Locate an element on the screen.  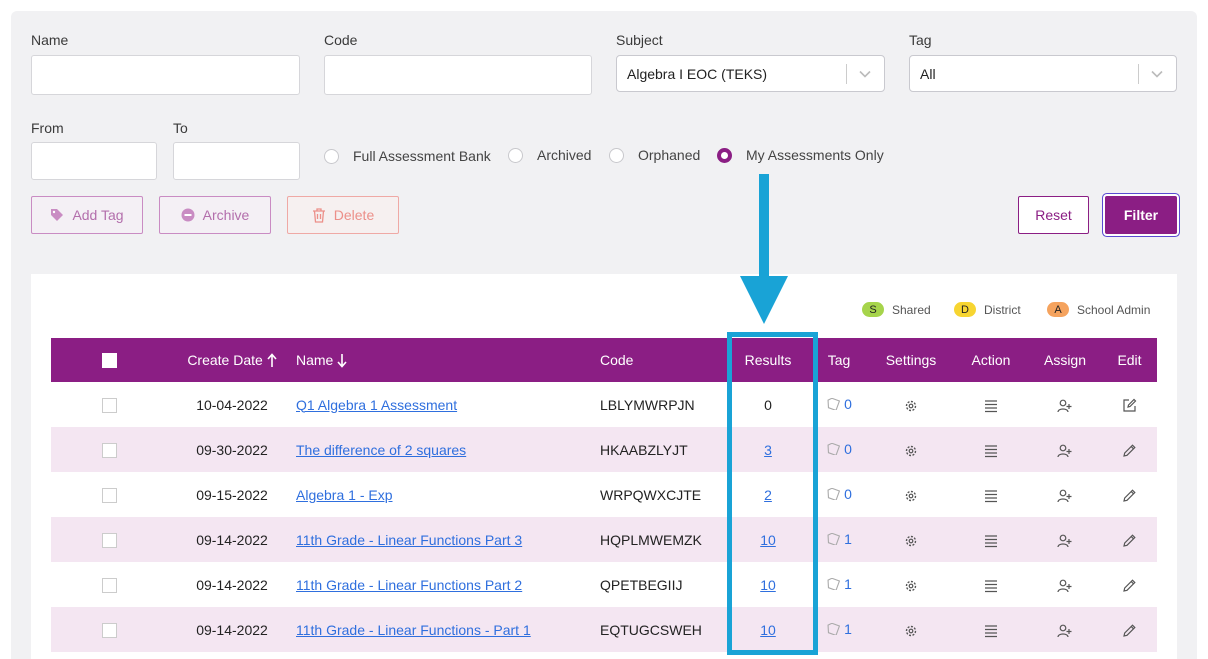
sort-create-date: Create Date is located at coordinates (232, 360).